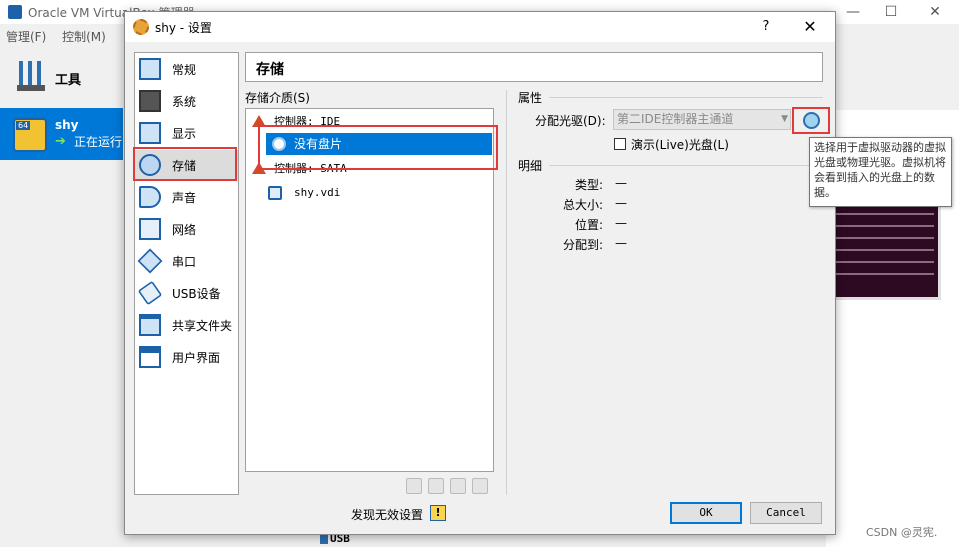 The height and width of the screenshot is (547, 959). What do you see at coordinates (68, 80) in the screenshot?
I see `tools-label: 工具` at bounding box center [68, 80].